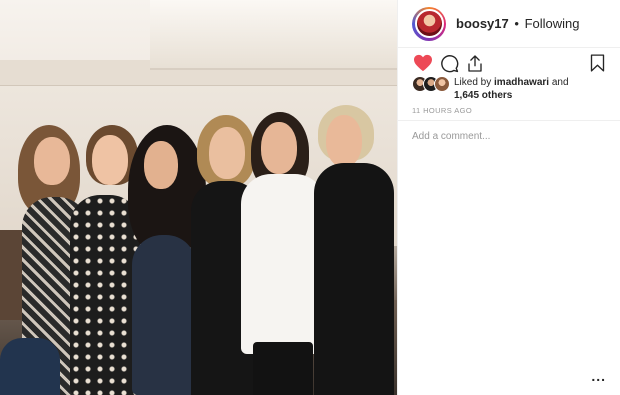 Image resolution: width=620 pixels, height=395 pixels. I want to click on likes-and: and, so click(559, 82).